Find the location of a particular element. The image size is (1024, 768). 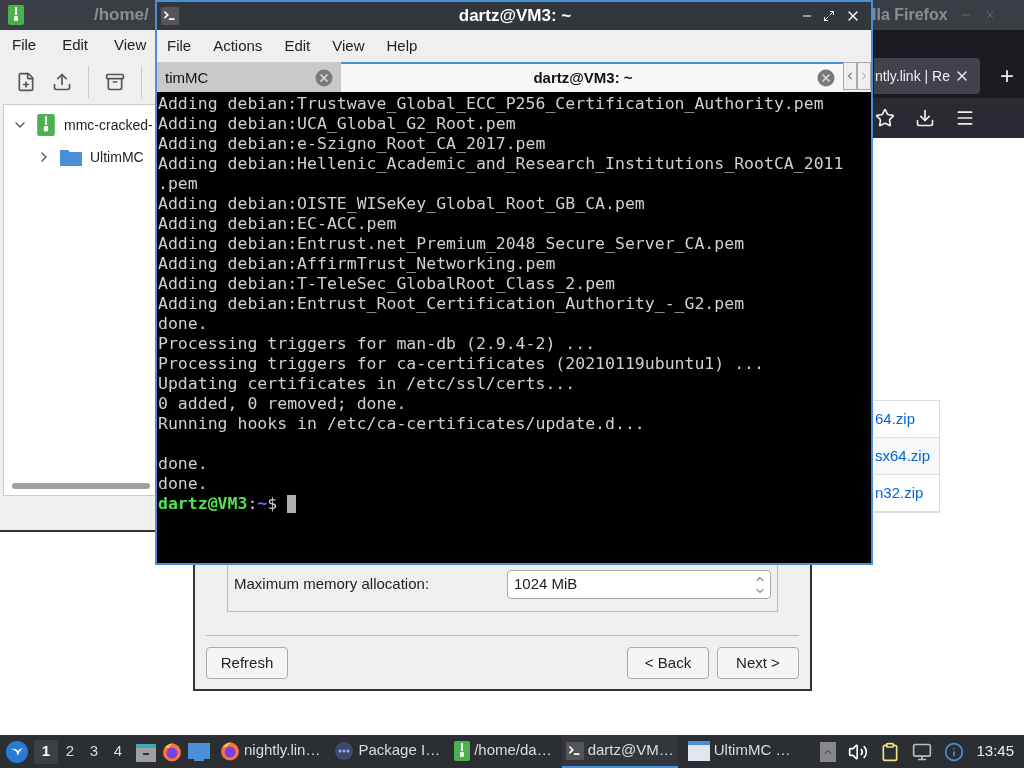

dialog-button: < Back is located at coordinates (668, 663).